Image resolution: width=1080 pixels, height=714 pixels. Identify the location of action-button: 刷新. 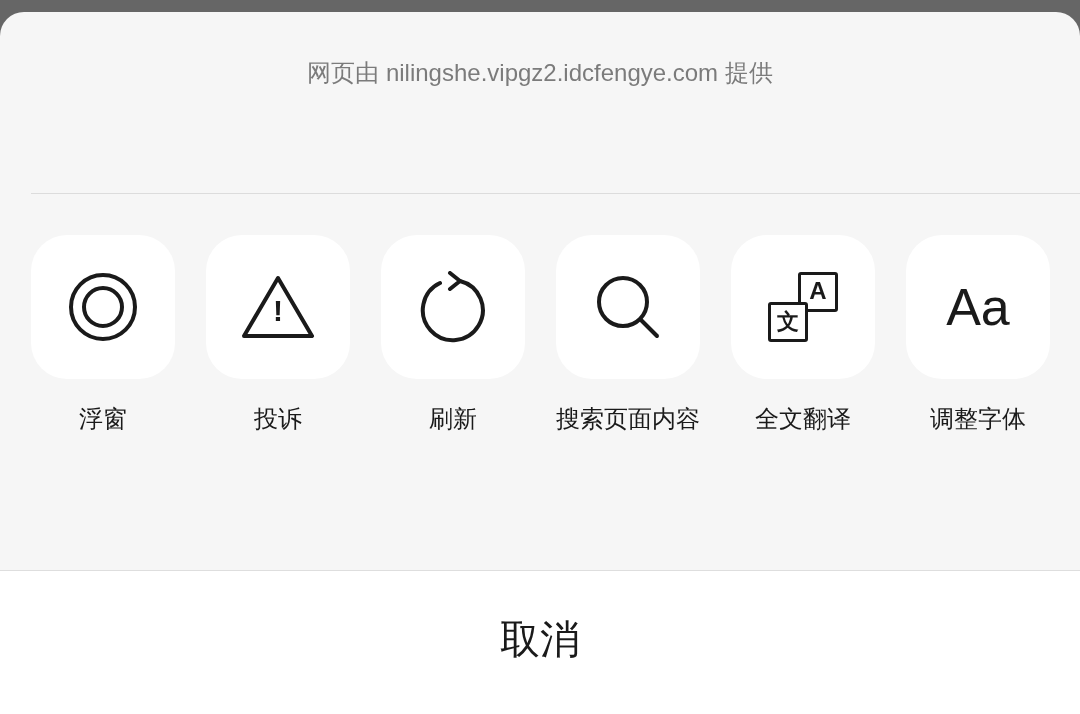
(453, 402).